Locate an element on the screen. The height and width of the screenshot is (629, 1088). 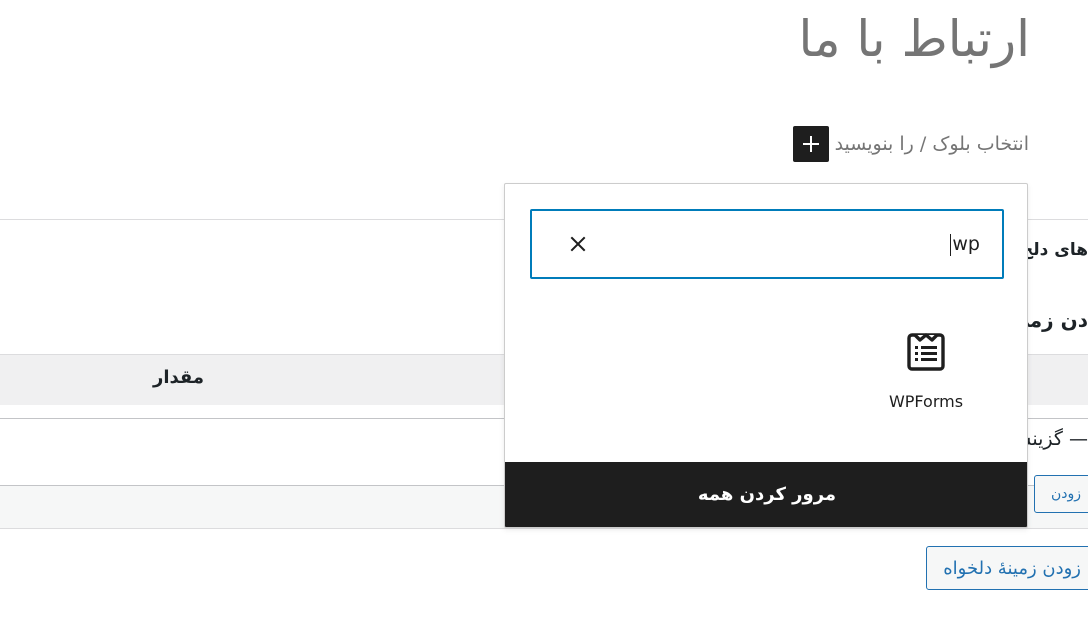
block-item-wpforms: WPForms is located at coordinates (926, 374).